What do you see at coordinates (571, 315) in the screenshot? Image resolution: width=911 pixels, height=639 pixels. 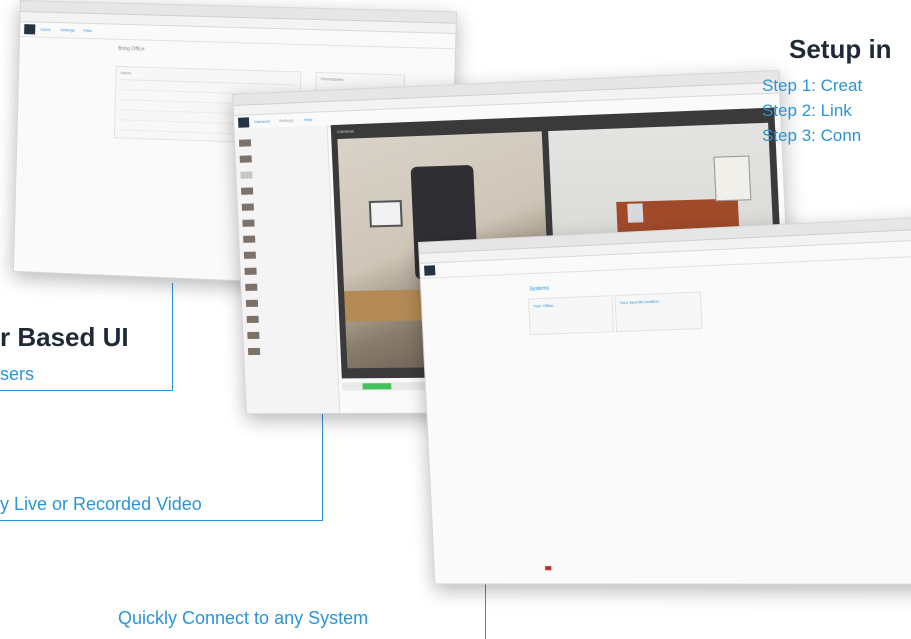 I see `system-card-left: Your Office` at bounding box center [571, 315].